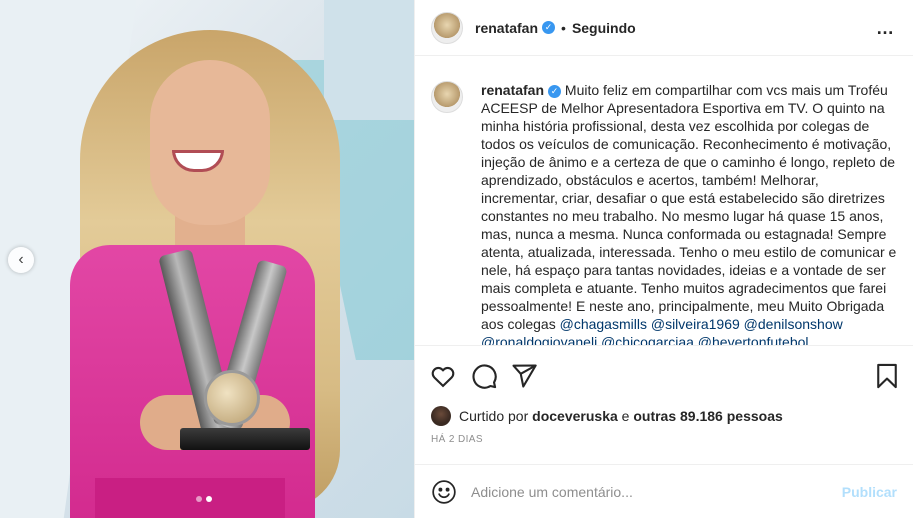 This screenshot has height=518, width=913. Describe the element at coordinates (539, 339) in the screenshot. I see `mention-link: @ronaldogiovaneli` at that location.